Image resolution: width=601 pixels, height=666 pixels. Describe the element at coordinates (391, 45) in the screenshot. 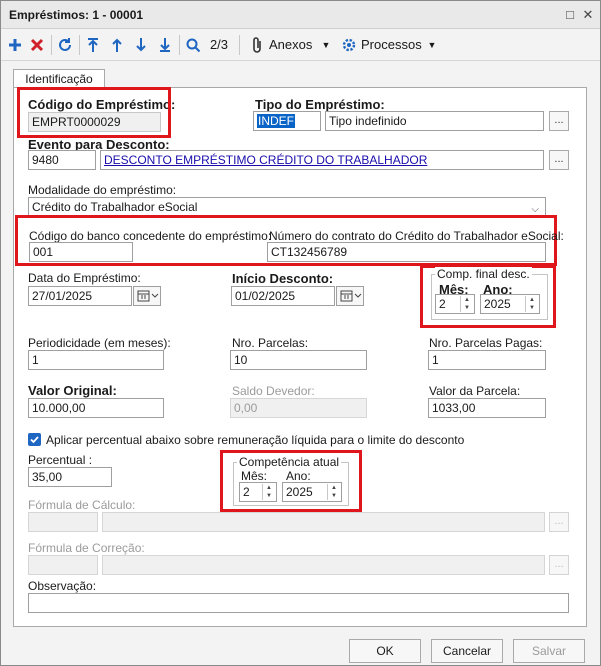

I see `processos-menu: Processos` at that location.